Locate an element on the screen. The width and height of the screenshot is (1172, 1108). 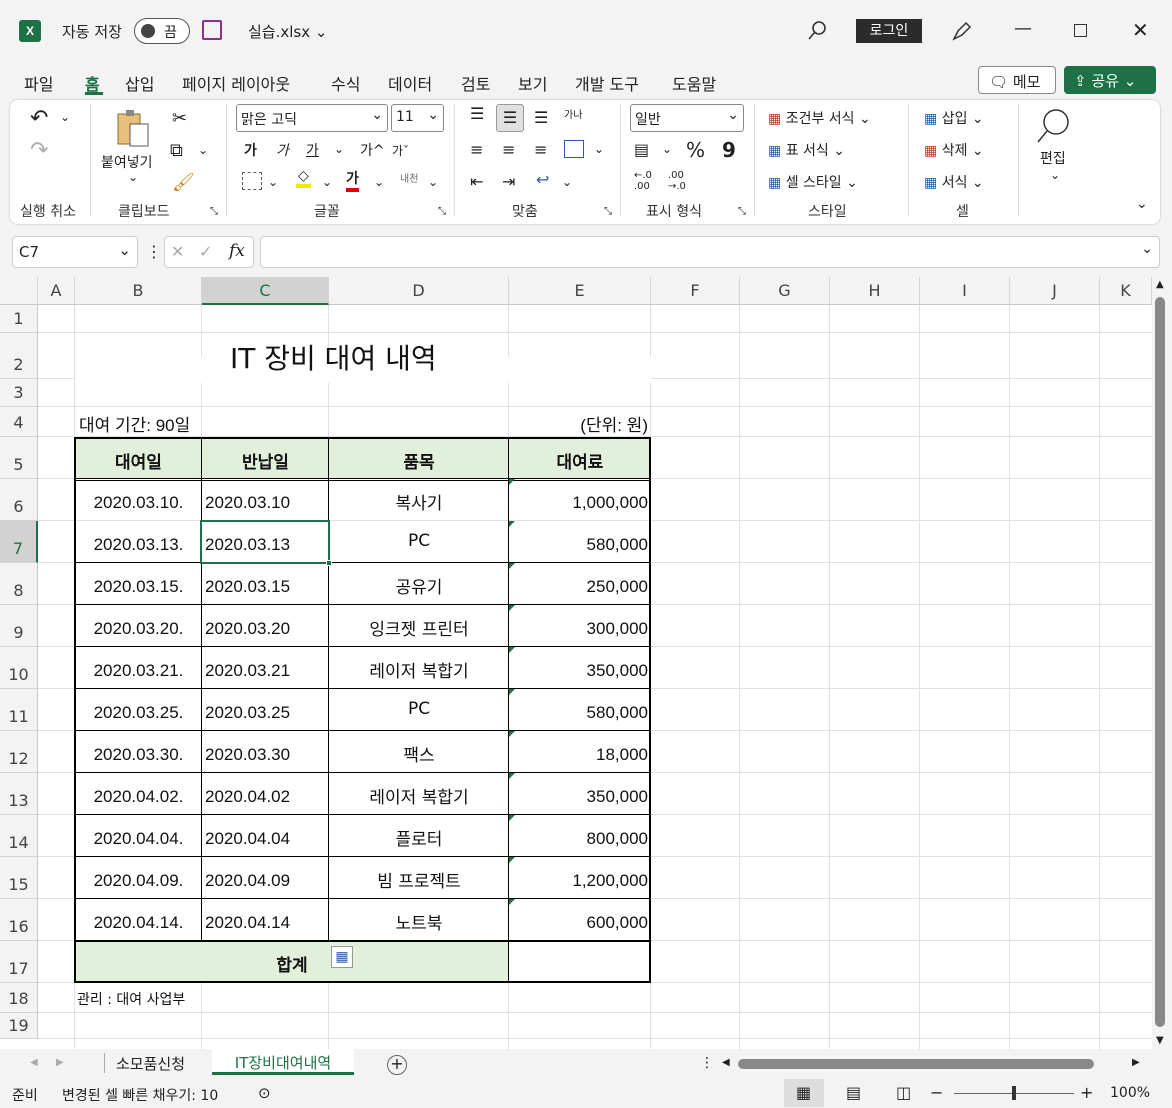
name-box: C7 ⌄ is located at coordinates (75, 252).